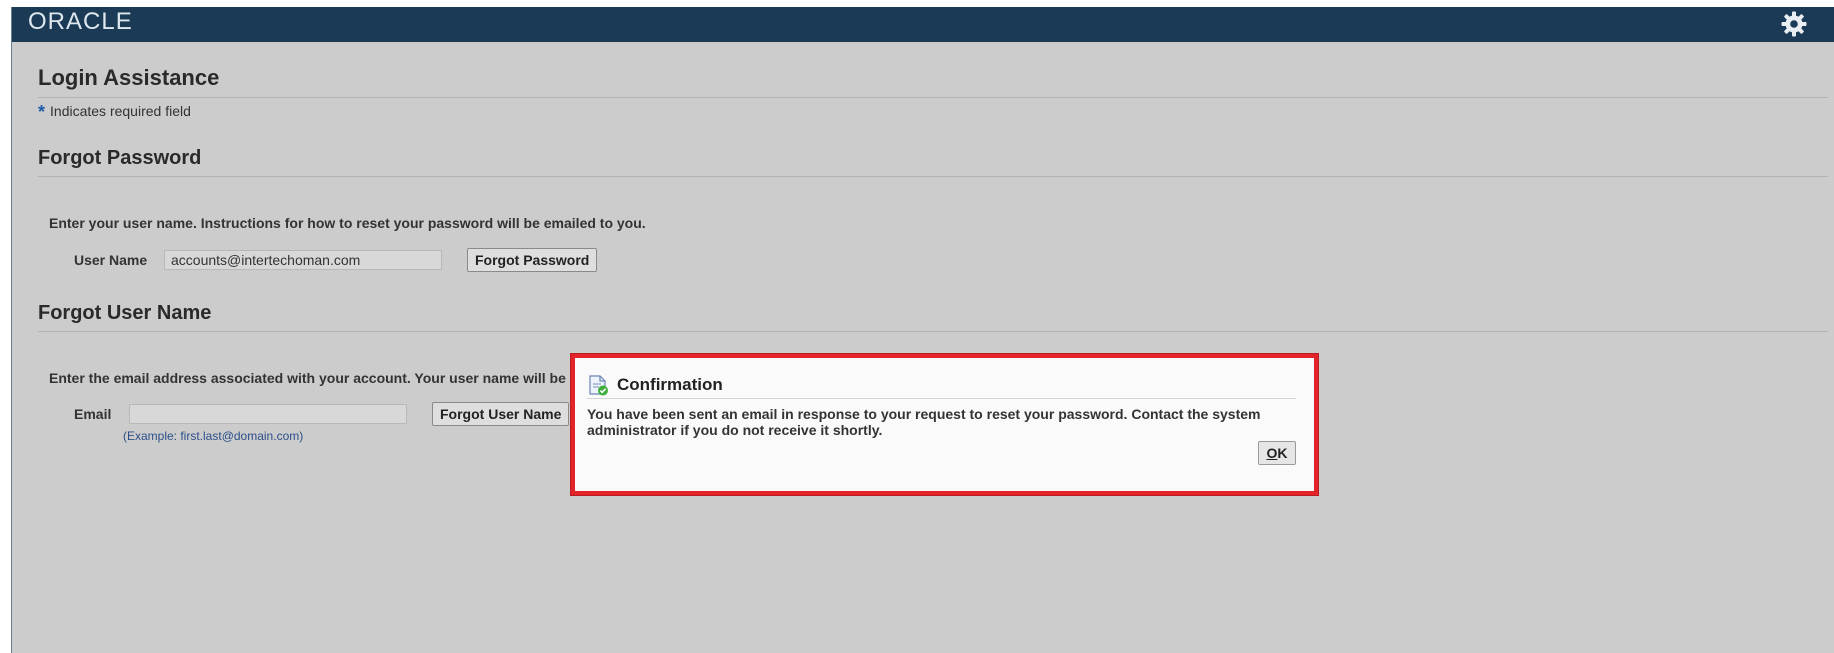 This screenshot has width=1834, height=653. I want to click on username-input, so click(303, 260).